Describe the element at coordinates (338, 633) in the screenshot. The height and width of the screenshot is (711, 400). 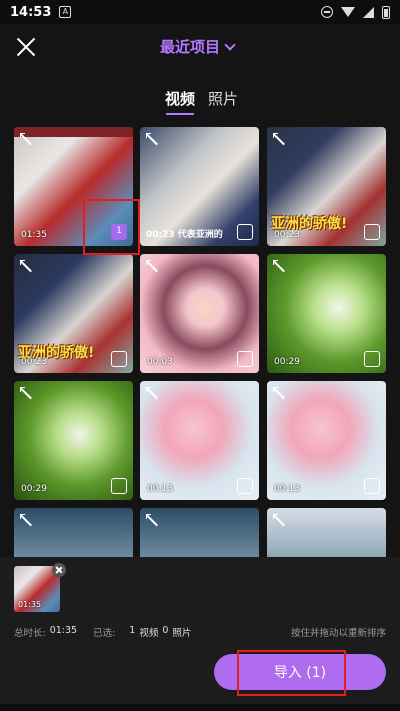
I see `reorder-hint: 按住并拖动以重新排序` at that location.